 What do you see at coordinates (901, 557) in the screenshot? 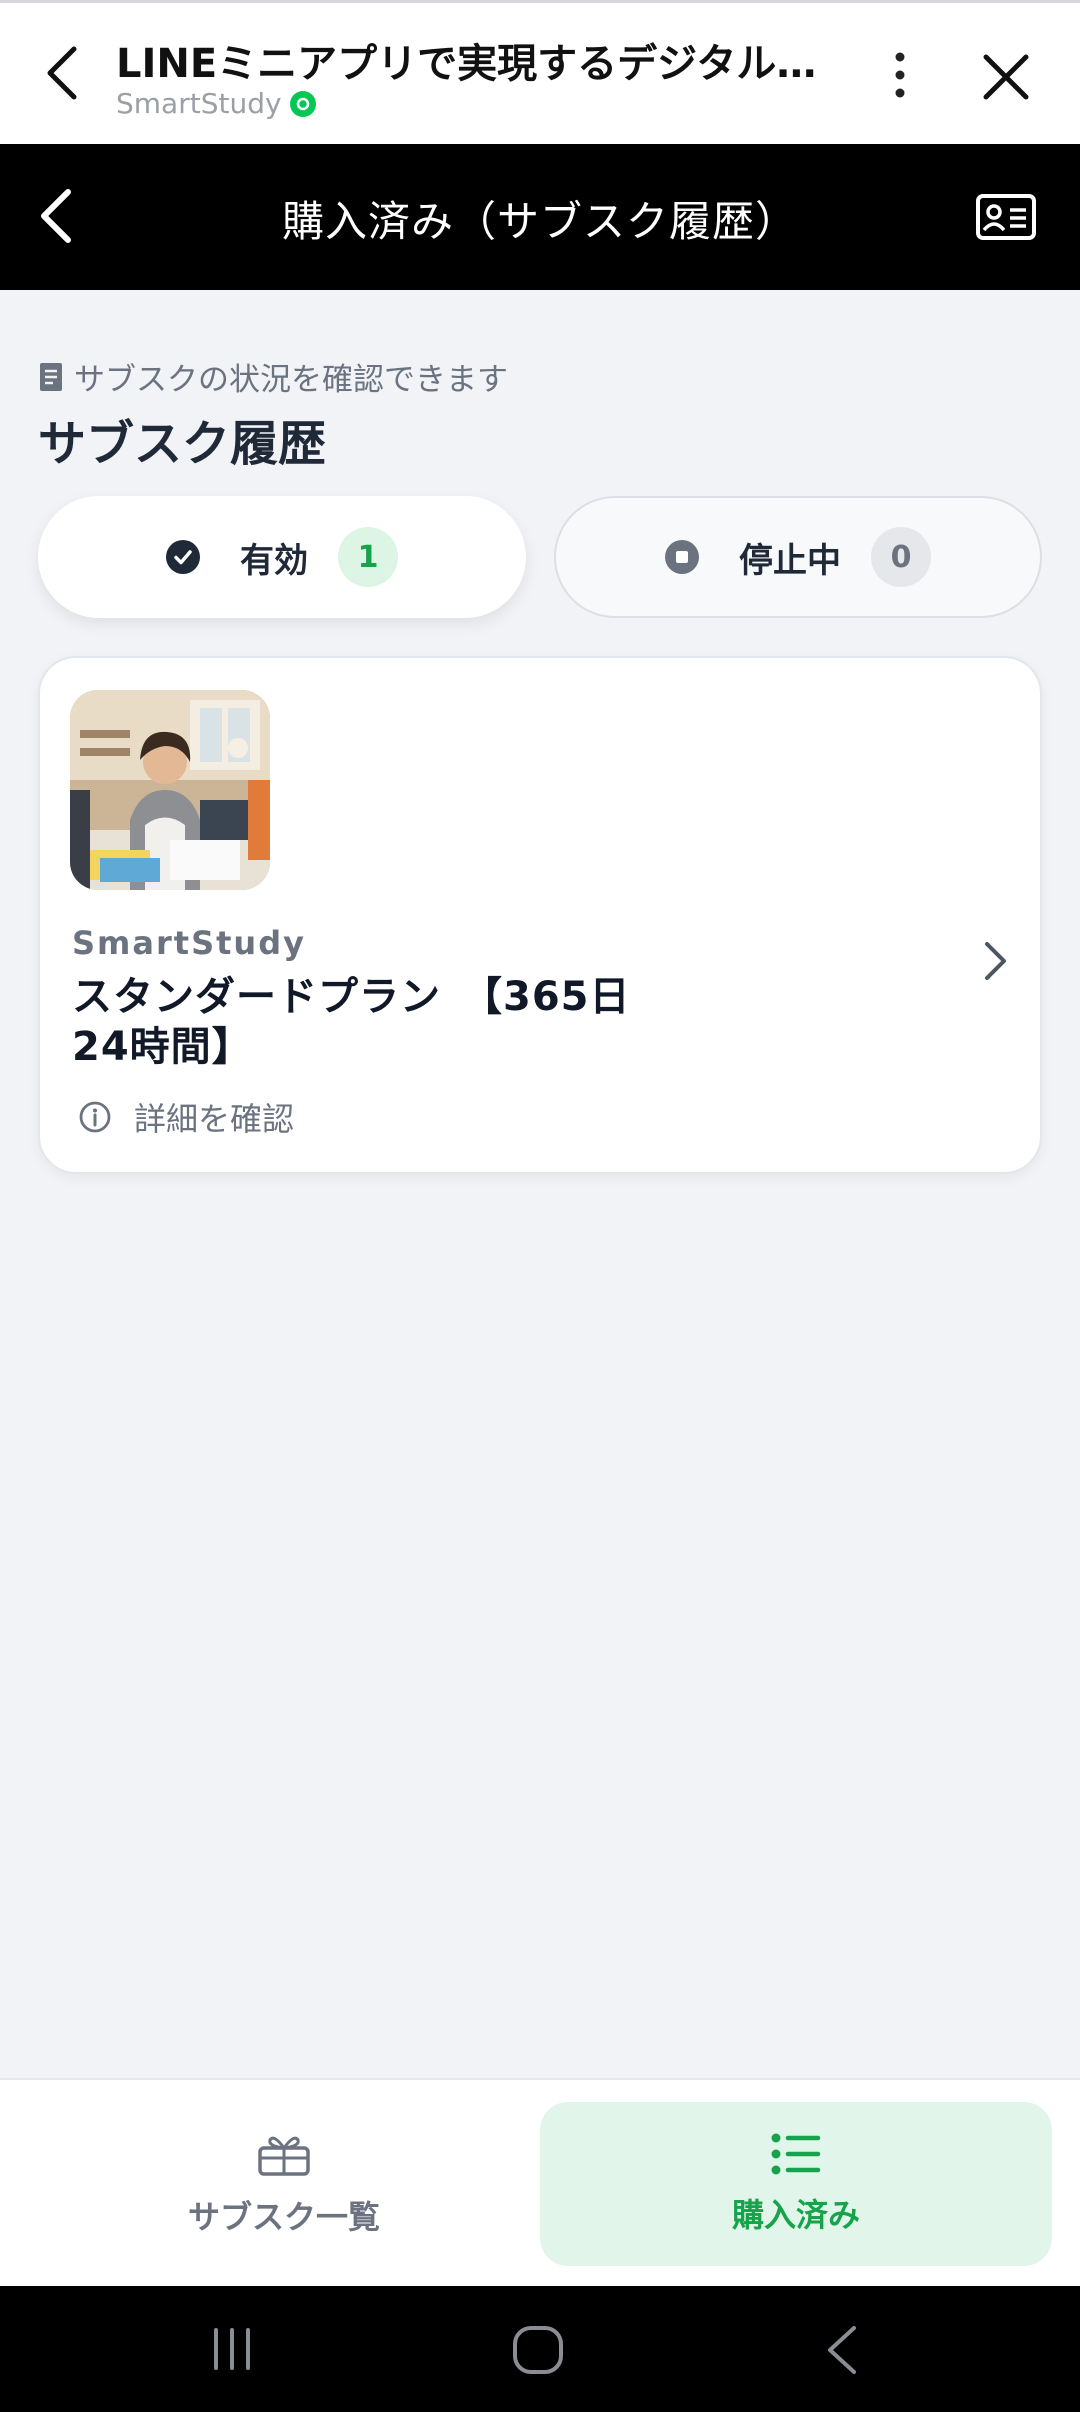
I see `filter-stopped-count: 0` at bounding box center [901, 557].